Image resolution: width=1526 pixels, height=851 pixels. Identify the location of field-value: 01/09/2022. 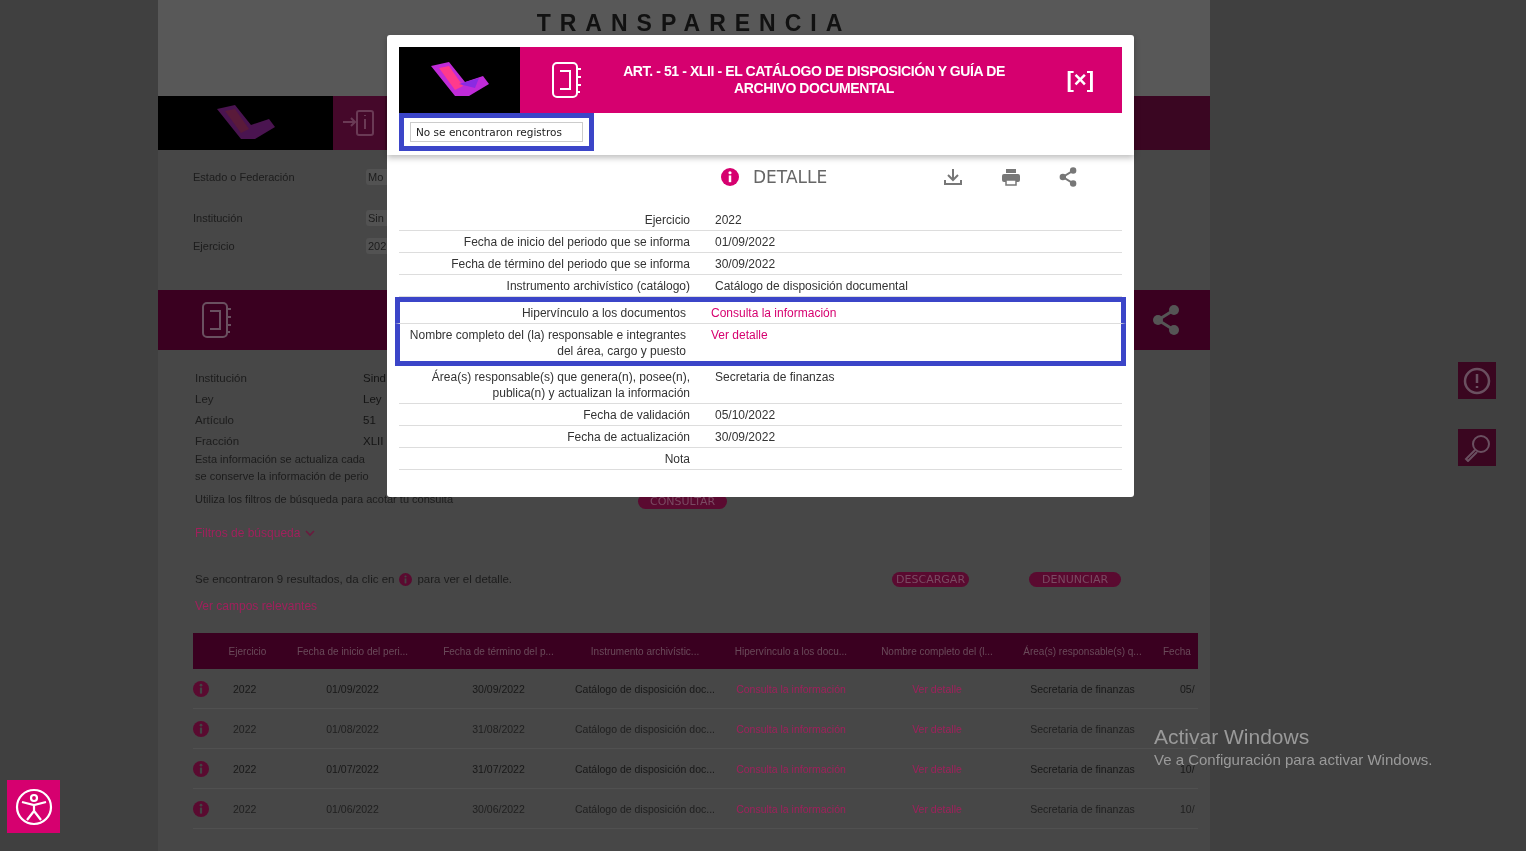
(745, 242).